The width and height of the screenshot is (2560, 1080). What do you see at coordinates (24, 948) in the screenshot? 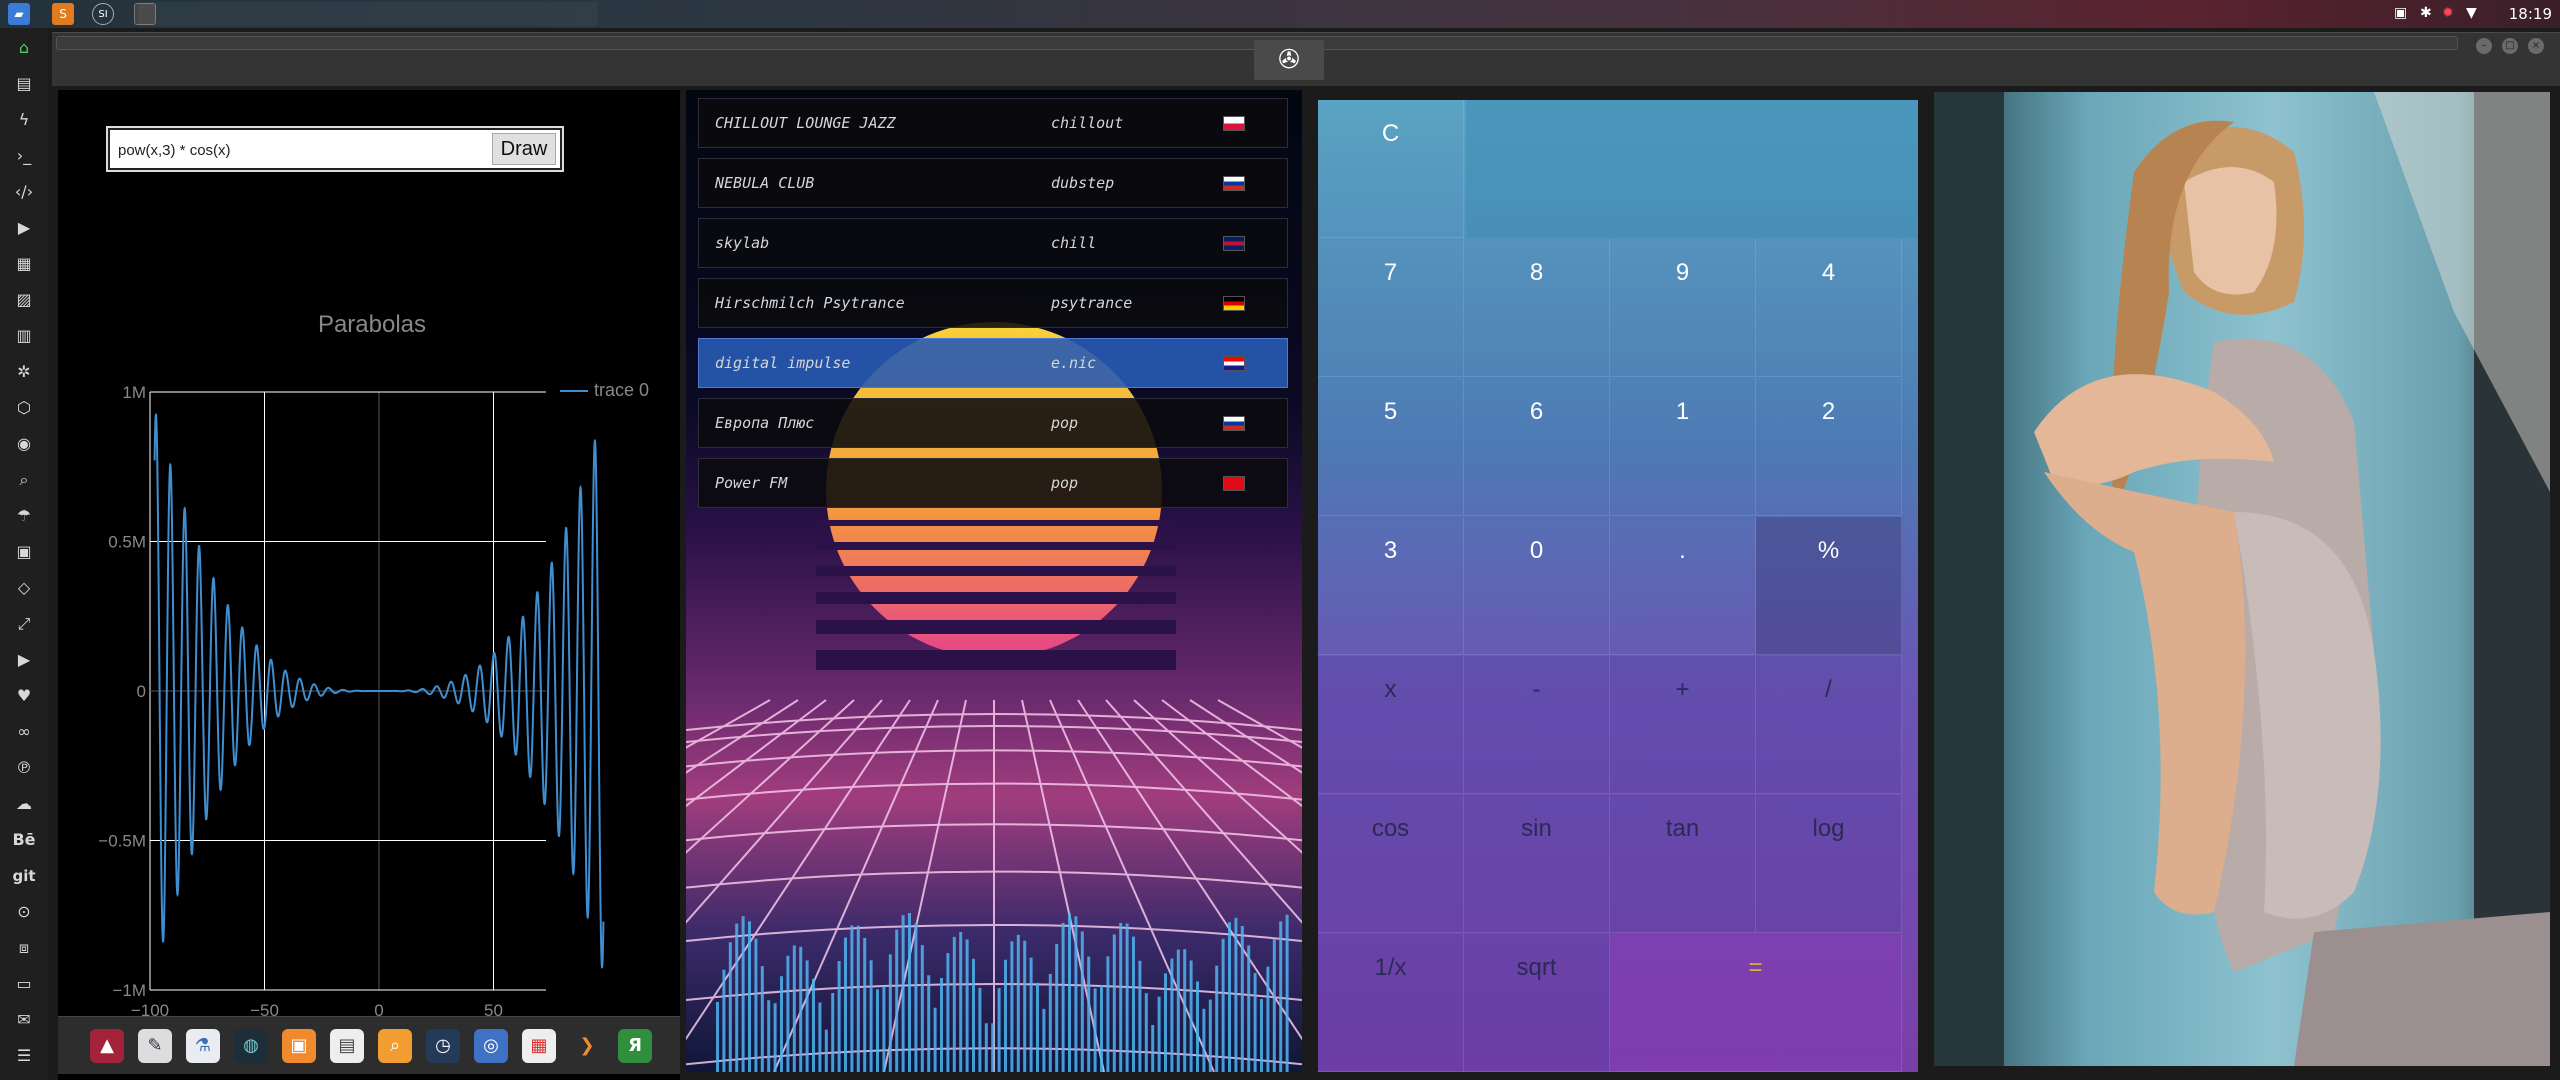
I see `cubes-icon: ⧈` at bounding box center [24, 948].